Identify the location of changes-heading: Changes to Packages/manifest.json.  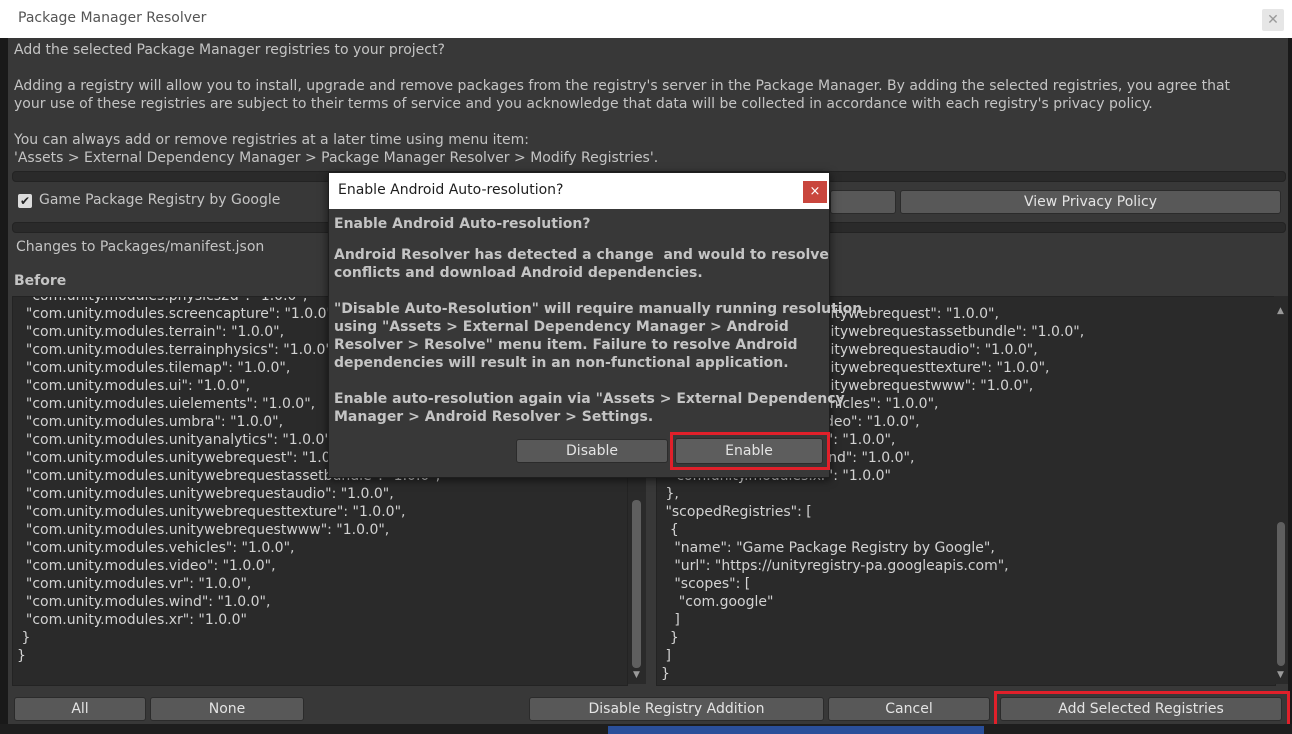
(140, 247).